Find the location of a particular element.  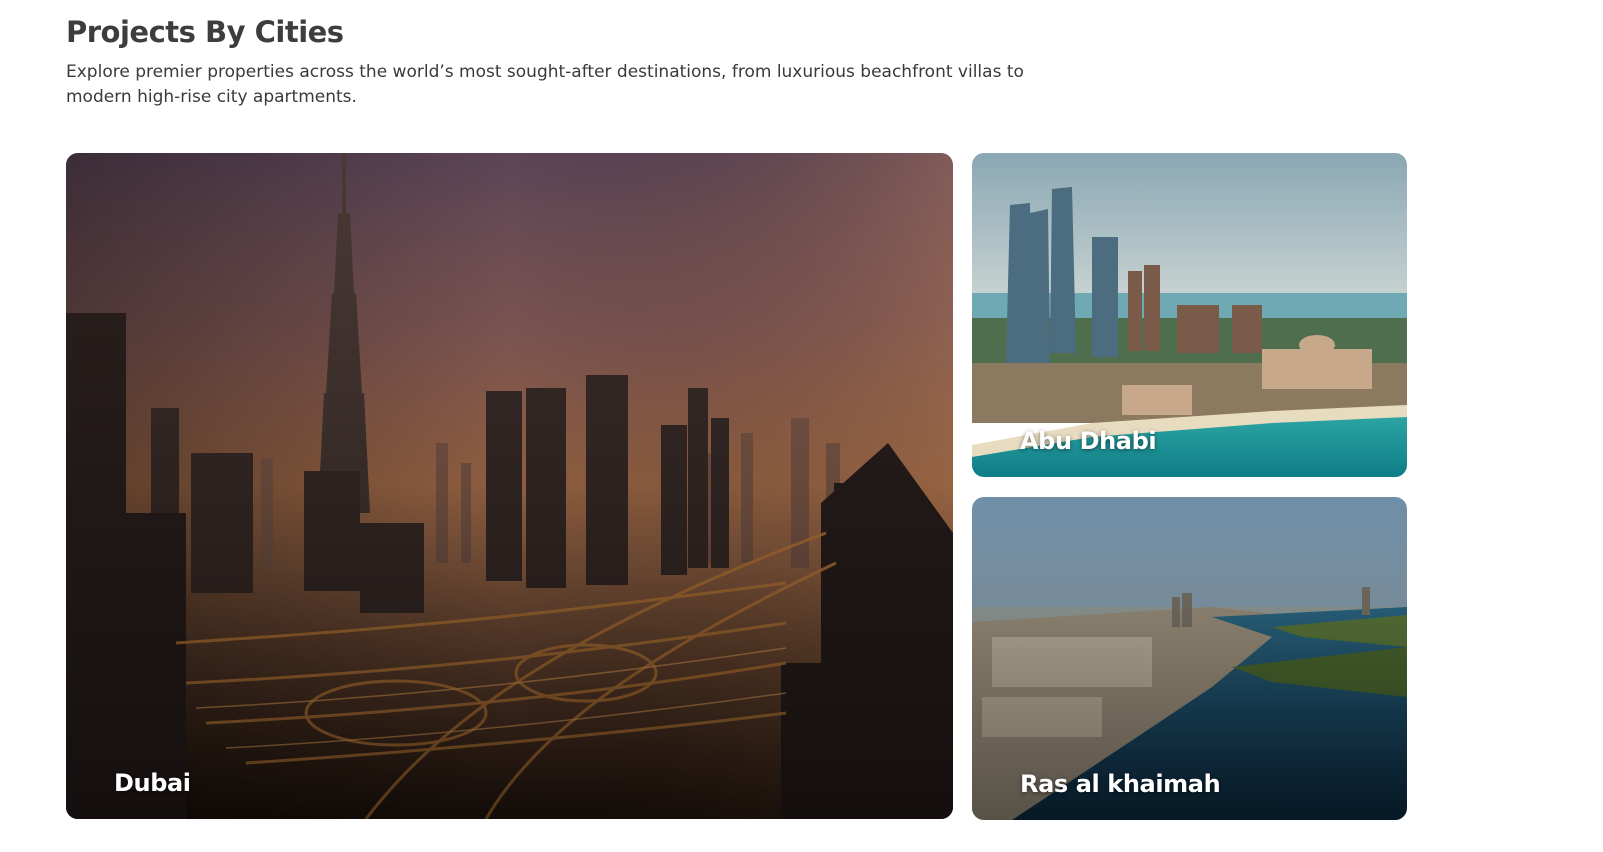

section-title: Projects By Cities is located at coordinates (205, 32).